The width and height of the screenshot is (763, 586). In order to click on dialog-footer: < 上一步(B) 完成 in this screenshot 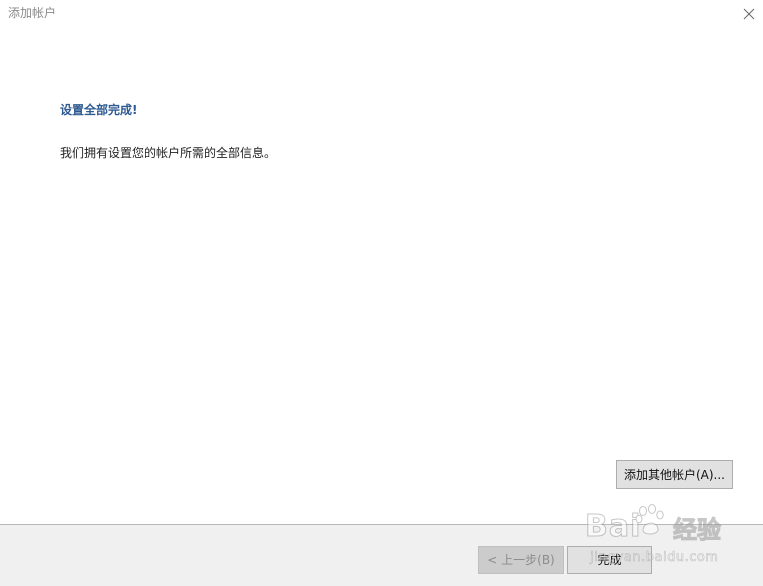, I will do `click(381, 555)`.